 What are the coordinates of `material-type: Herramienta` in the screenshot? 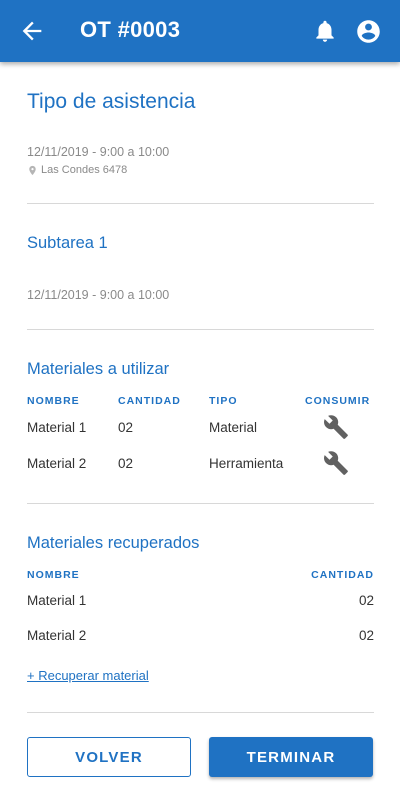 It's located at (246, 463).